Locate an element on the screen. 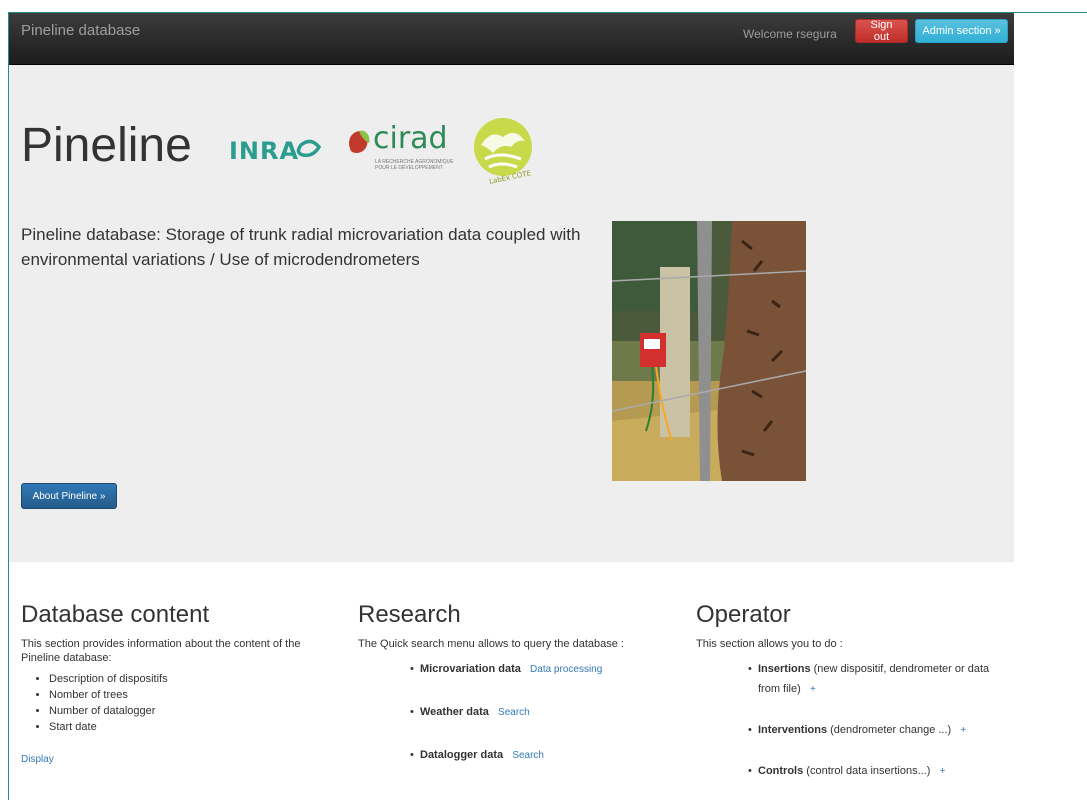 The image size is (1087, 800). list-item: Number of datalogger is located at coordinates (195, 711).